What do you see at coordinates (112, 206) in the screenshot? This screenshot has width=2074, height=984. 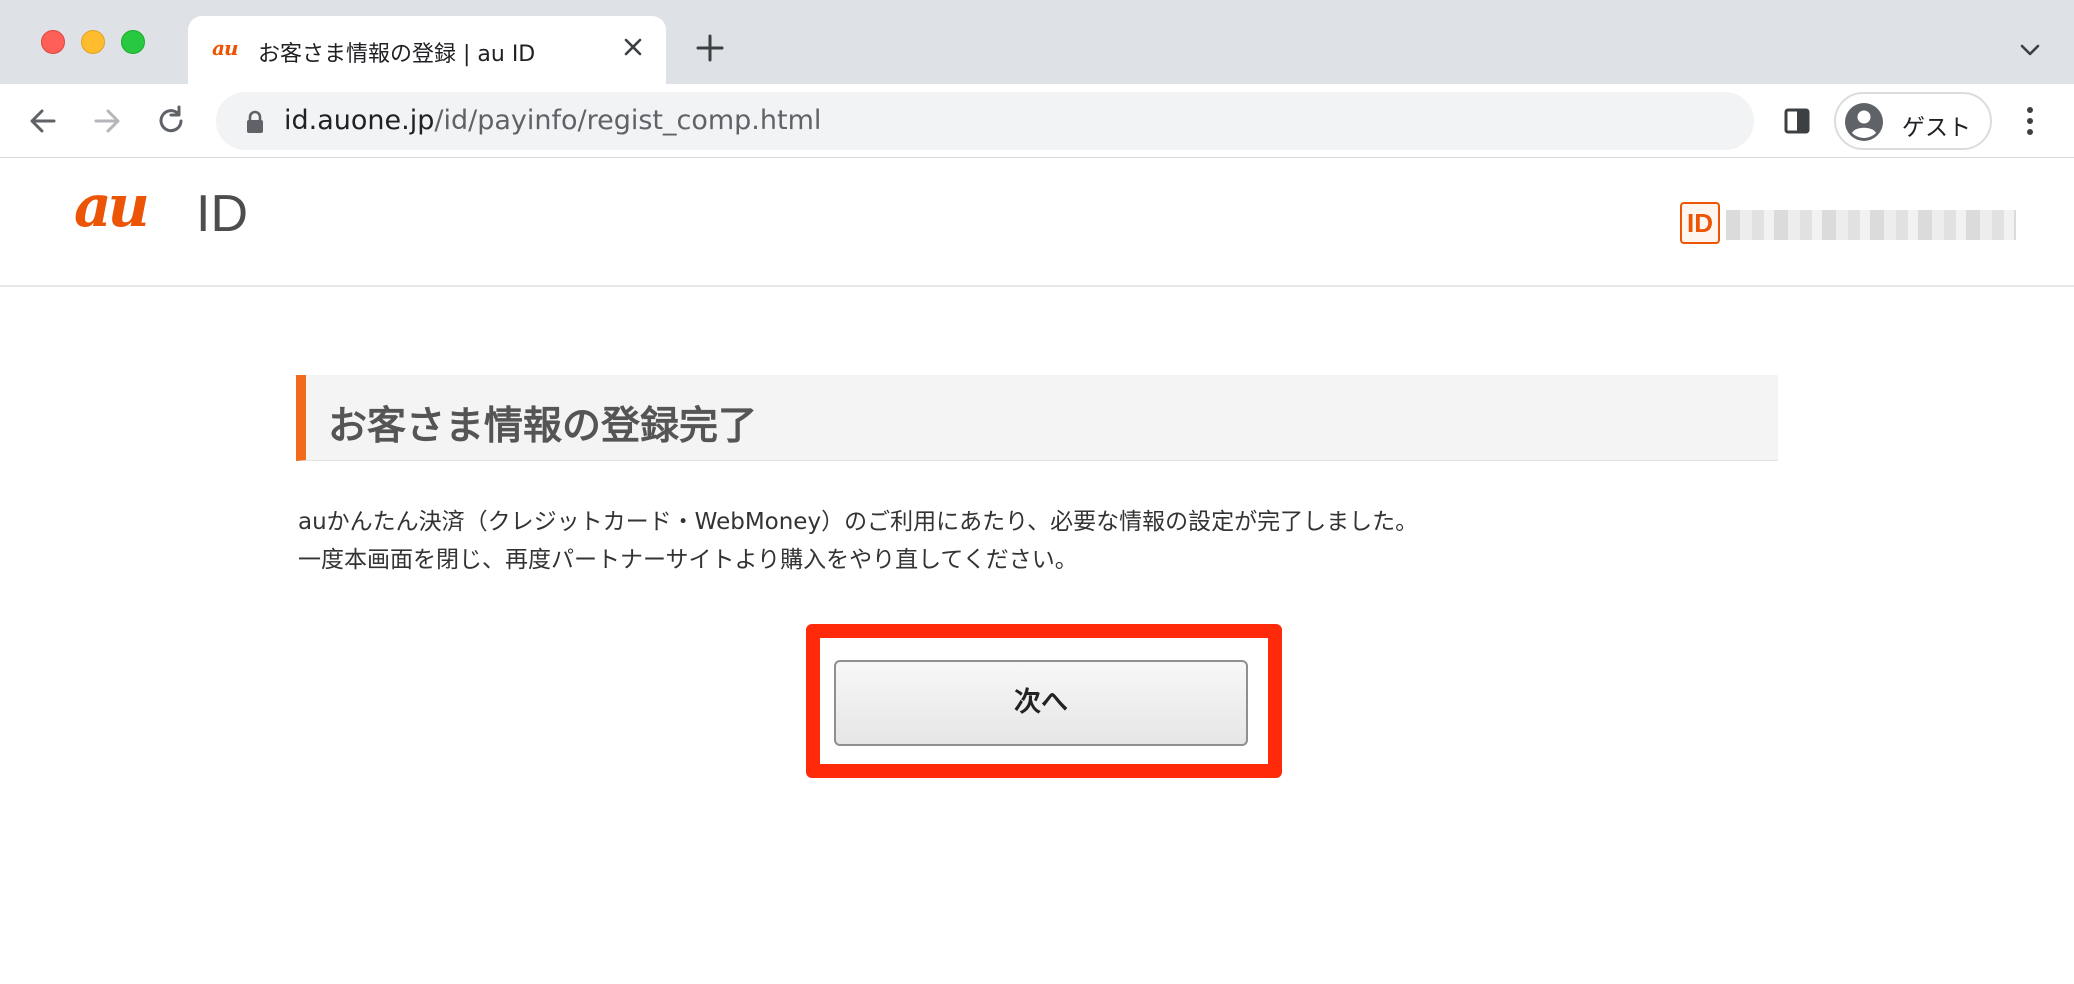 I see `logo-au-text: au` at bounding box center [112, 206].